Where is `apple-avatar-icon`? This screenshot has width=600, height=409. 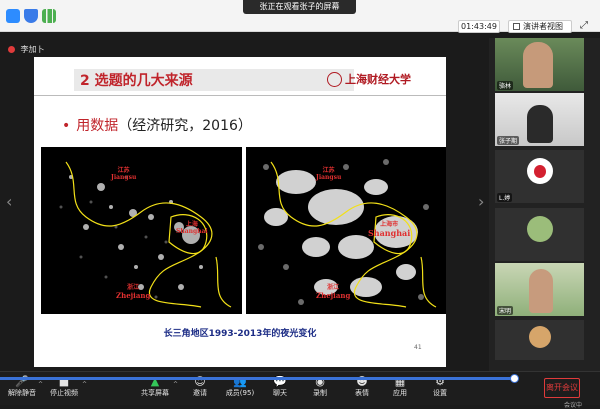
apple-avatar-icon is located at coordinates (540, 171).